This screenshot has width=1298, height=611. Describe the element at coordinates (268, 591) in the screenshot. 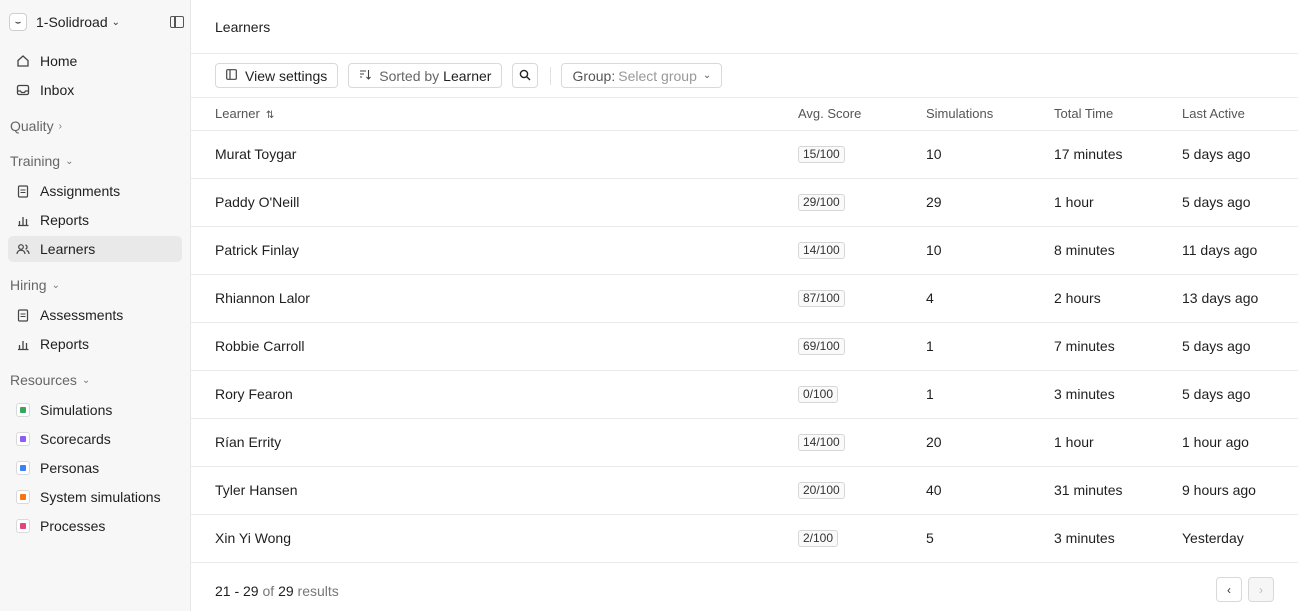

I see `results-of: of` at that location.